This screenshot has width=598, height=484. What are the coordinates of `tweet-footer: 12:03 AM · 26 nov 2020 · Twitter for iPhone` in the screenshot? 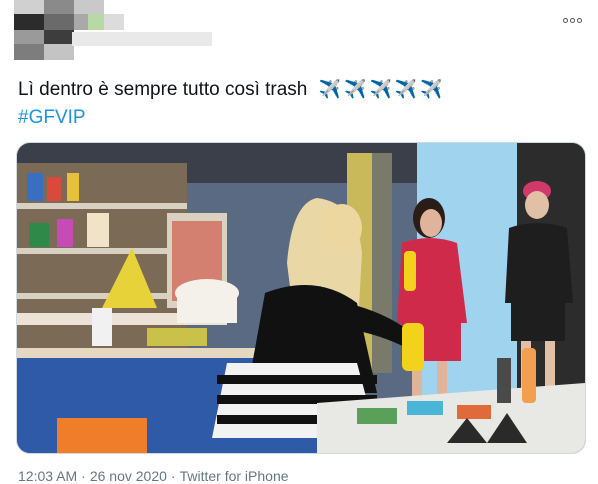 It's located at (153, 476).